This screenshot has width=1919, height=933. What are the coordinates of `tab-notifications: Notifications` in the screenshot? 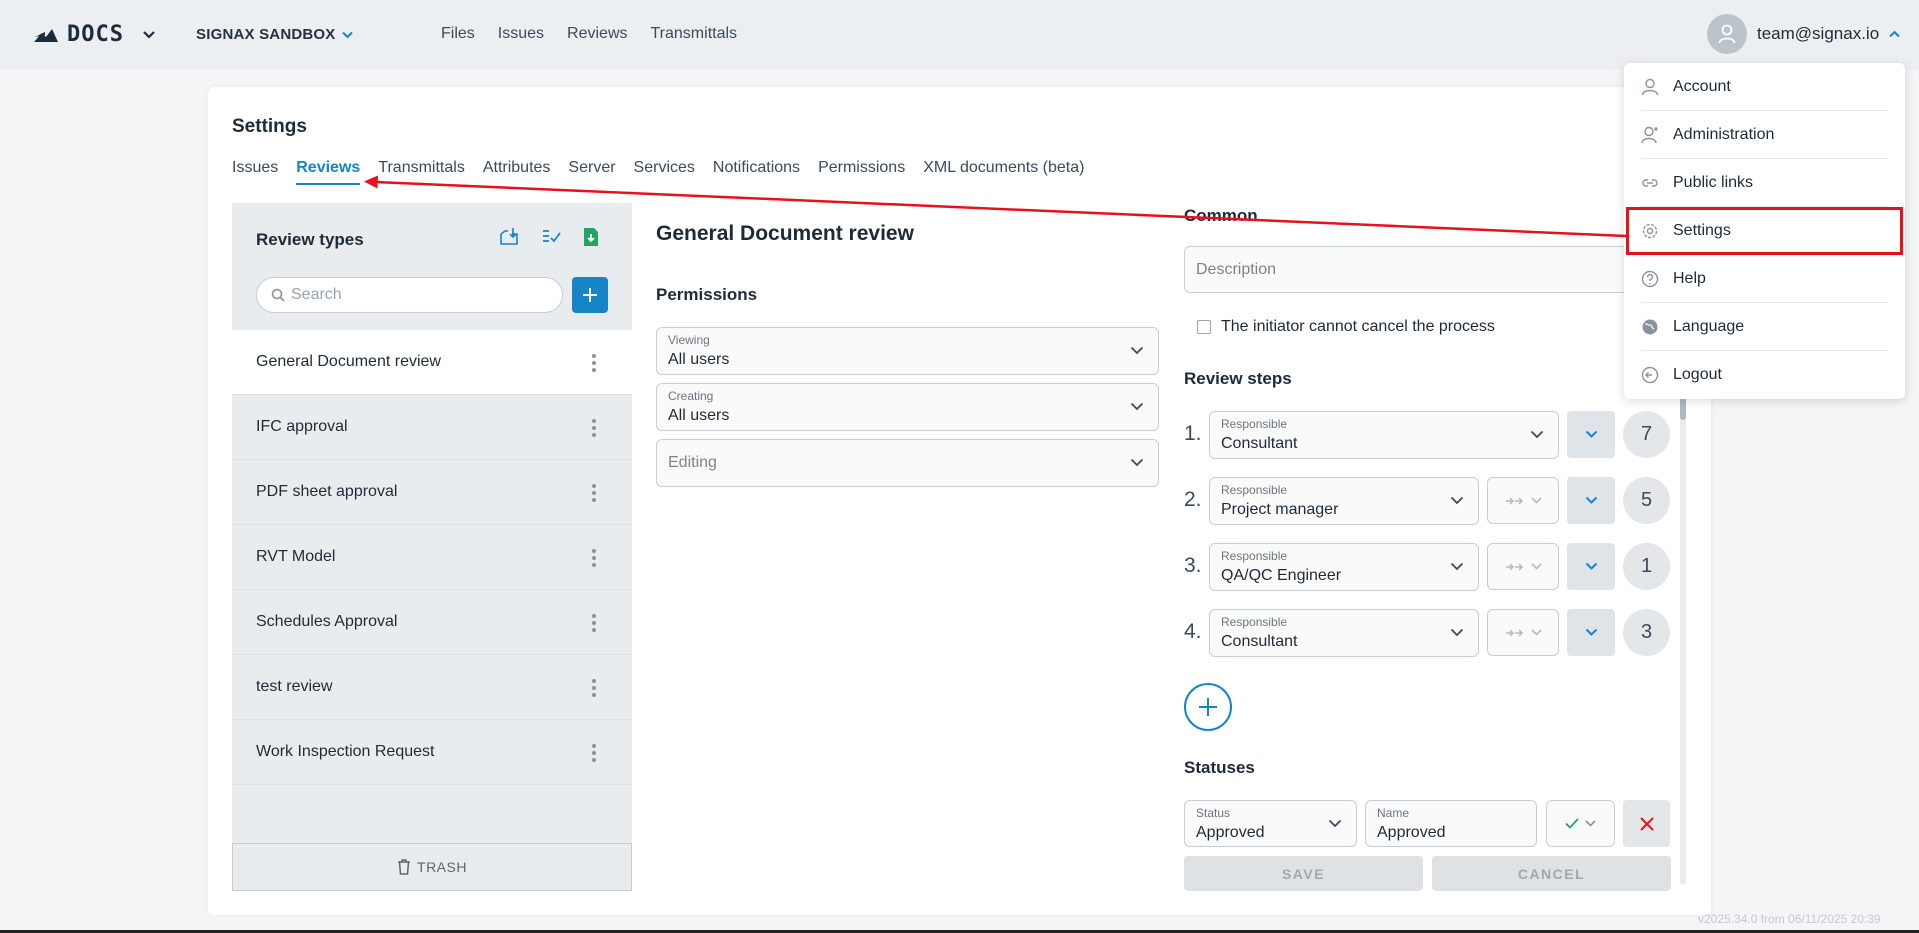 It's located at (756, 172).